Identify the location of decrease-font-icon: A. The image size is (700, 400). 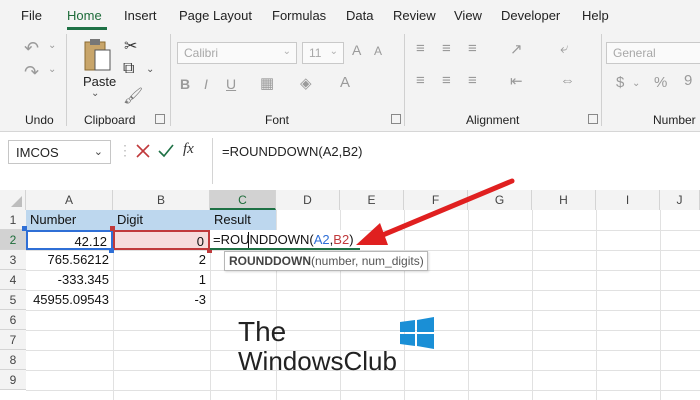
(378, 51).